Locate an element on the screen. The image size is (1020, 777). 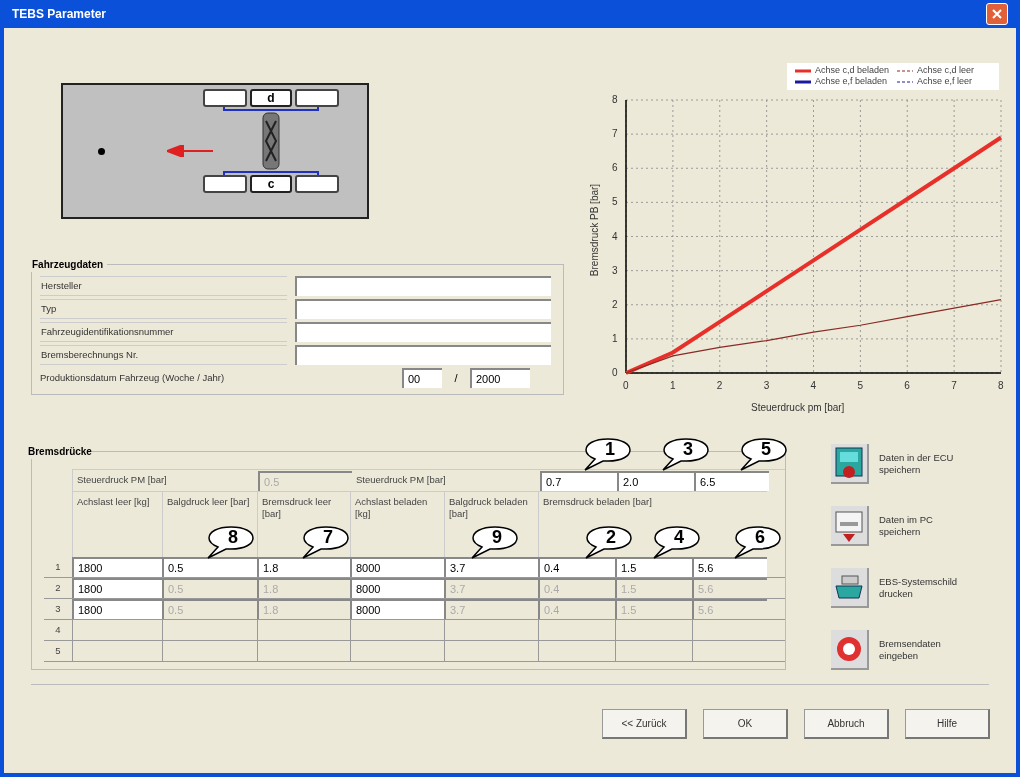
field-label: Fahrzeugidentifikationsnummer is located at coordinates (163, 332).